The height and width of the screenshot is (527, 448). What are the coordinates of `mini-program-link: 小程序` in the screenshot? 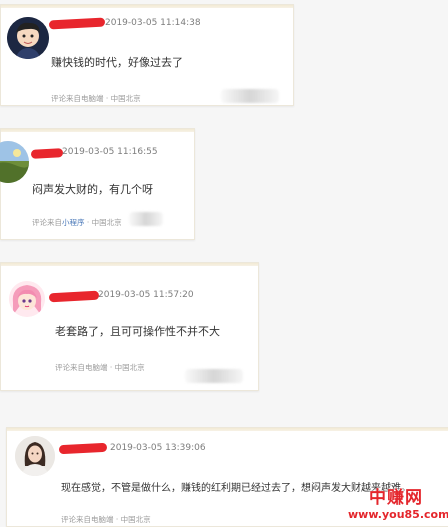 It's located at (73, 222).